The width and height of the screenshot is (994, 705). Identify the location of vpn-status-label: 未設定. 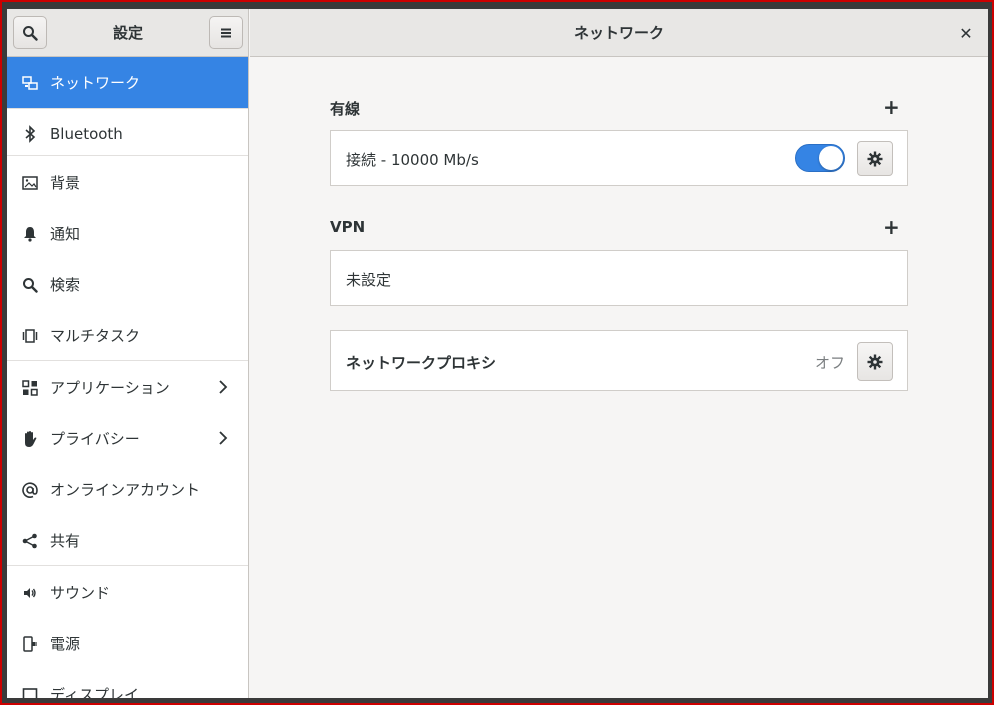
(369, 280).